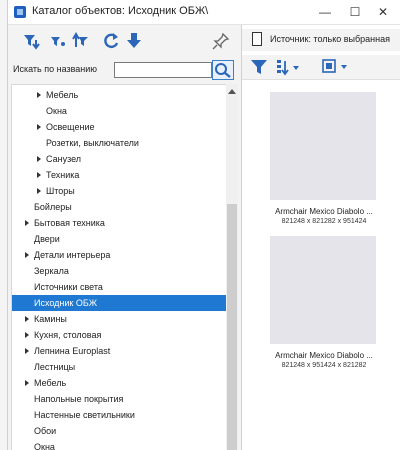 This screenshot has width=400, height=450. I want to click on source-row: Источник: только выбранная, so click(321, 40).